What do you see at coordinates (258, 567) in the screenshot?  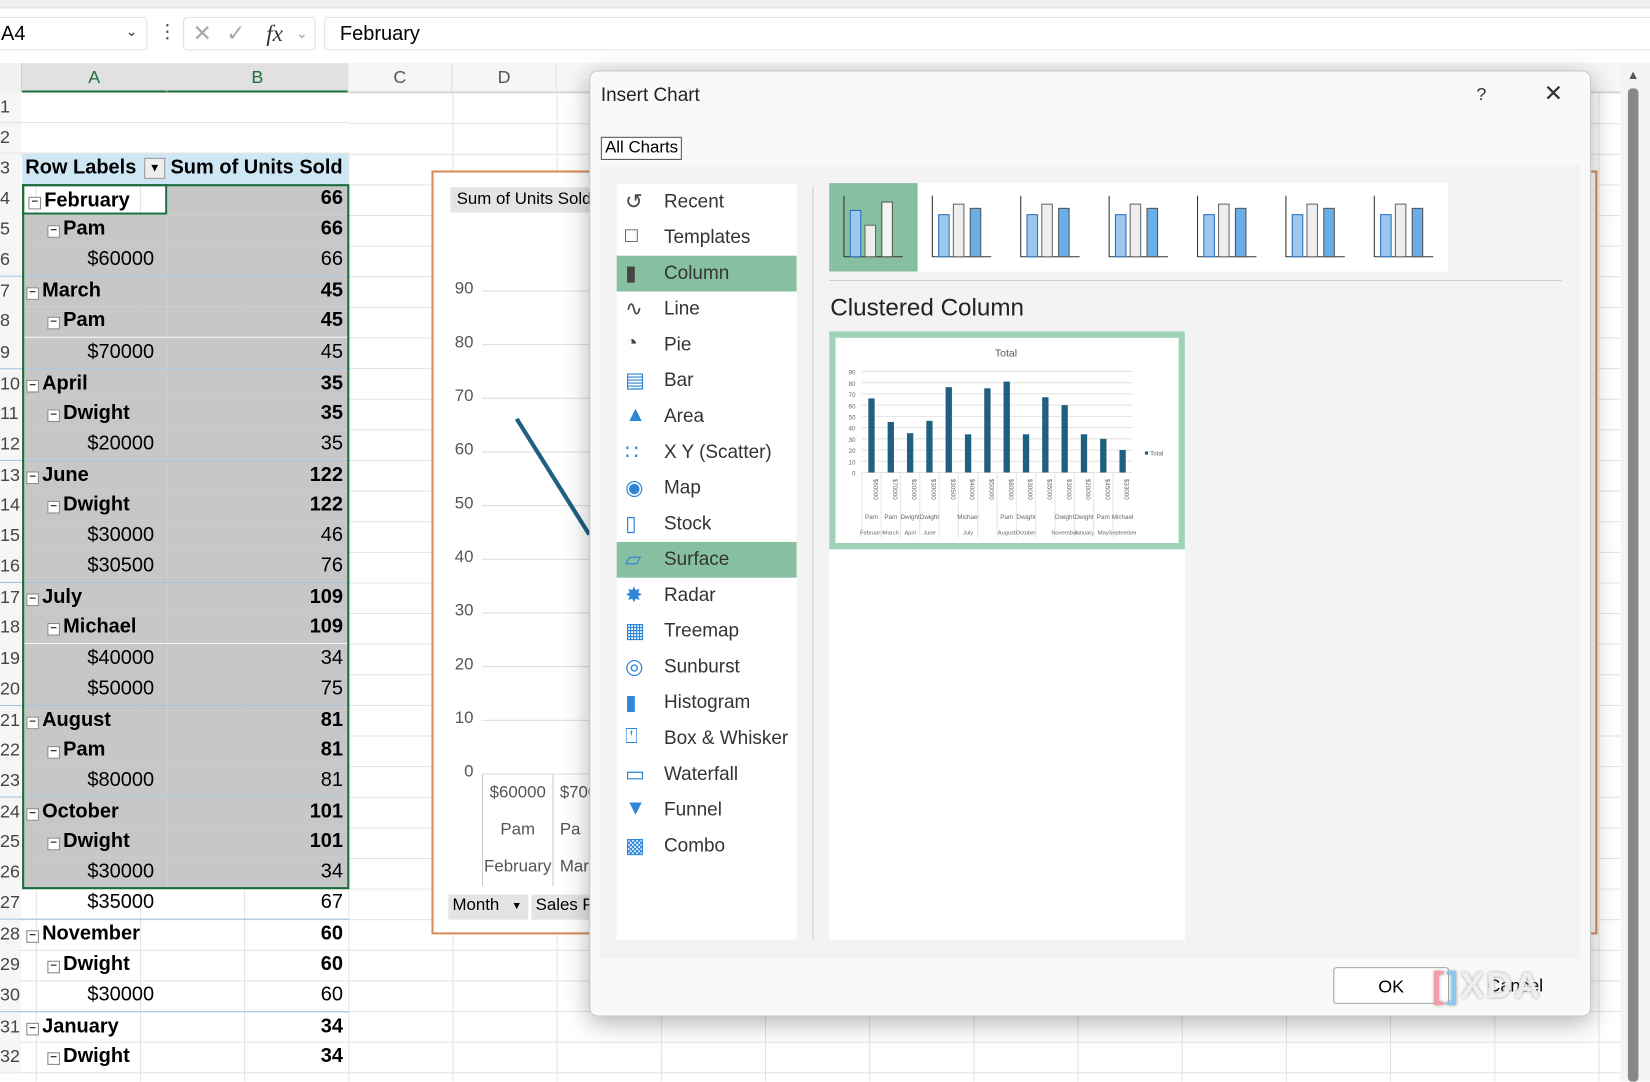 I see `value-cell: 76` at bounding box center [258, 567].